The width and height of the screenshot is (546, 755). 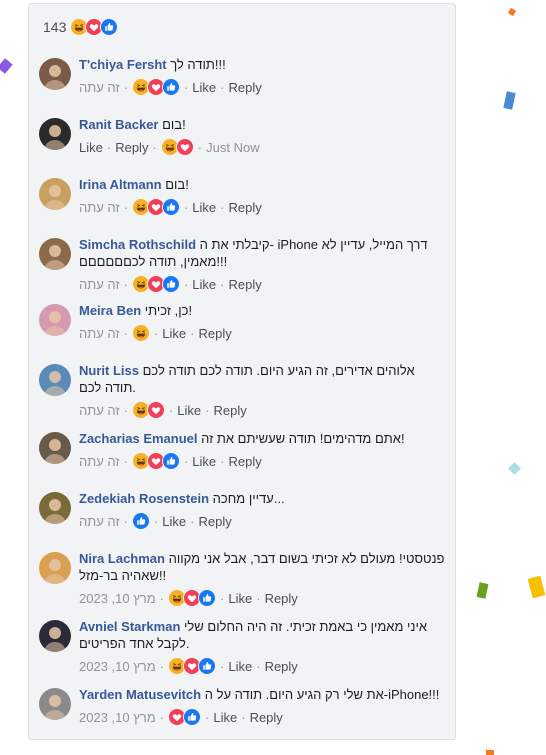 What do you see at coordinates (144, 498) in the screenshot?
I see `commenter-name: Zedekiah Rosenstein` at bounding box center [144, 498].